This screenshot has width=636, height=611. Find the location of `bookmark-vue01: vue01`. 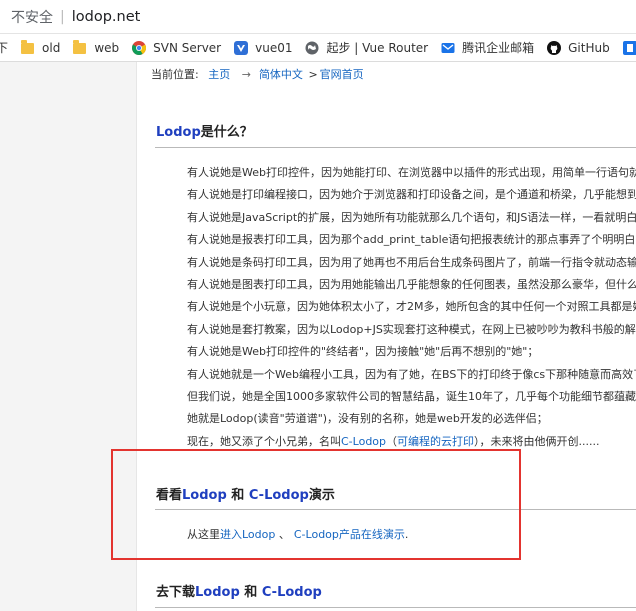

bookmark-vue01: vue01 is located at coordinates (263, 47).